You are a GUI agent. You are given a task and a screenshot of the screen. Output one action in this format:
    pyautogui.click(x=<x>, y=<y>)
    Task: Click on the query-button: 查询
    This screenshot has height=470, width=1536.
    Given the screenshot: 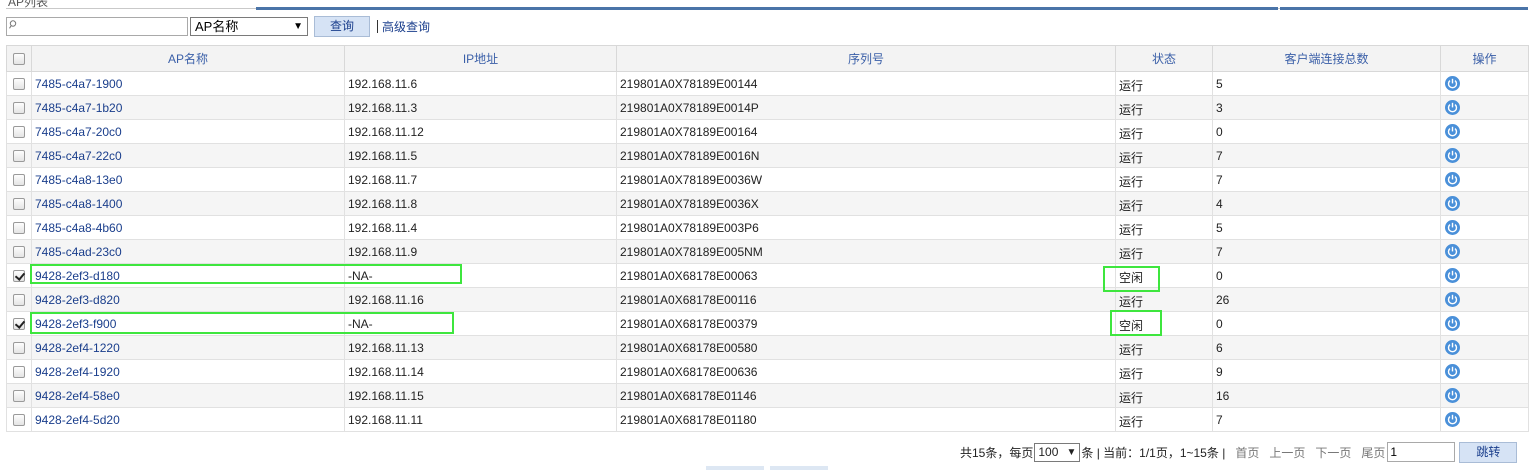 What is the action you would take?
    pyautogui.click(x=342, y=26)
    